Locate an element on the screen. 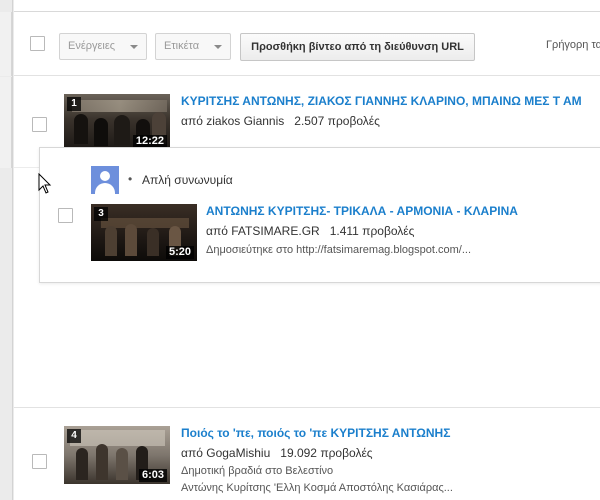  gutter-divider is located at coordinates (12, 250).